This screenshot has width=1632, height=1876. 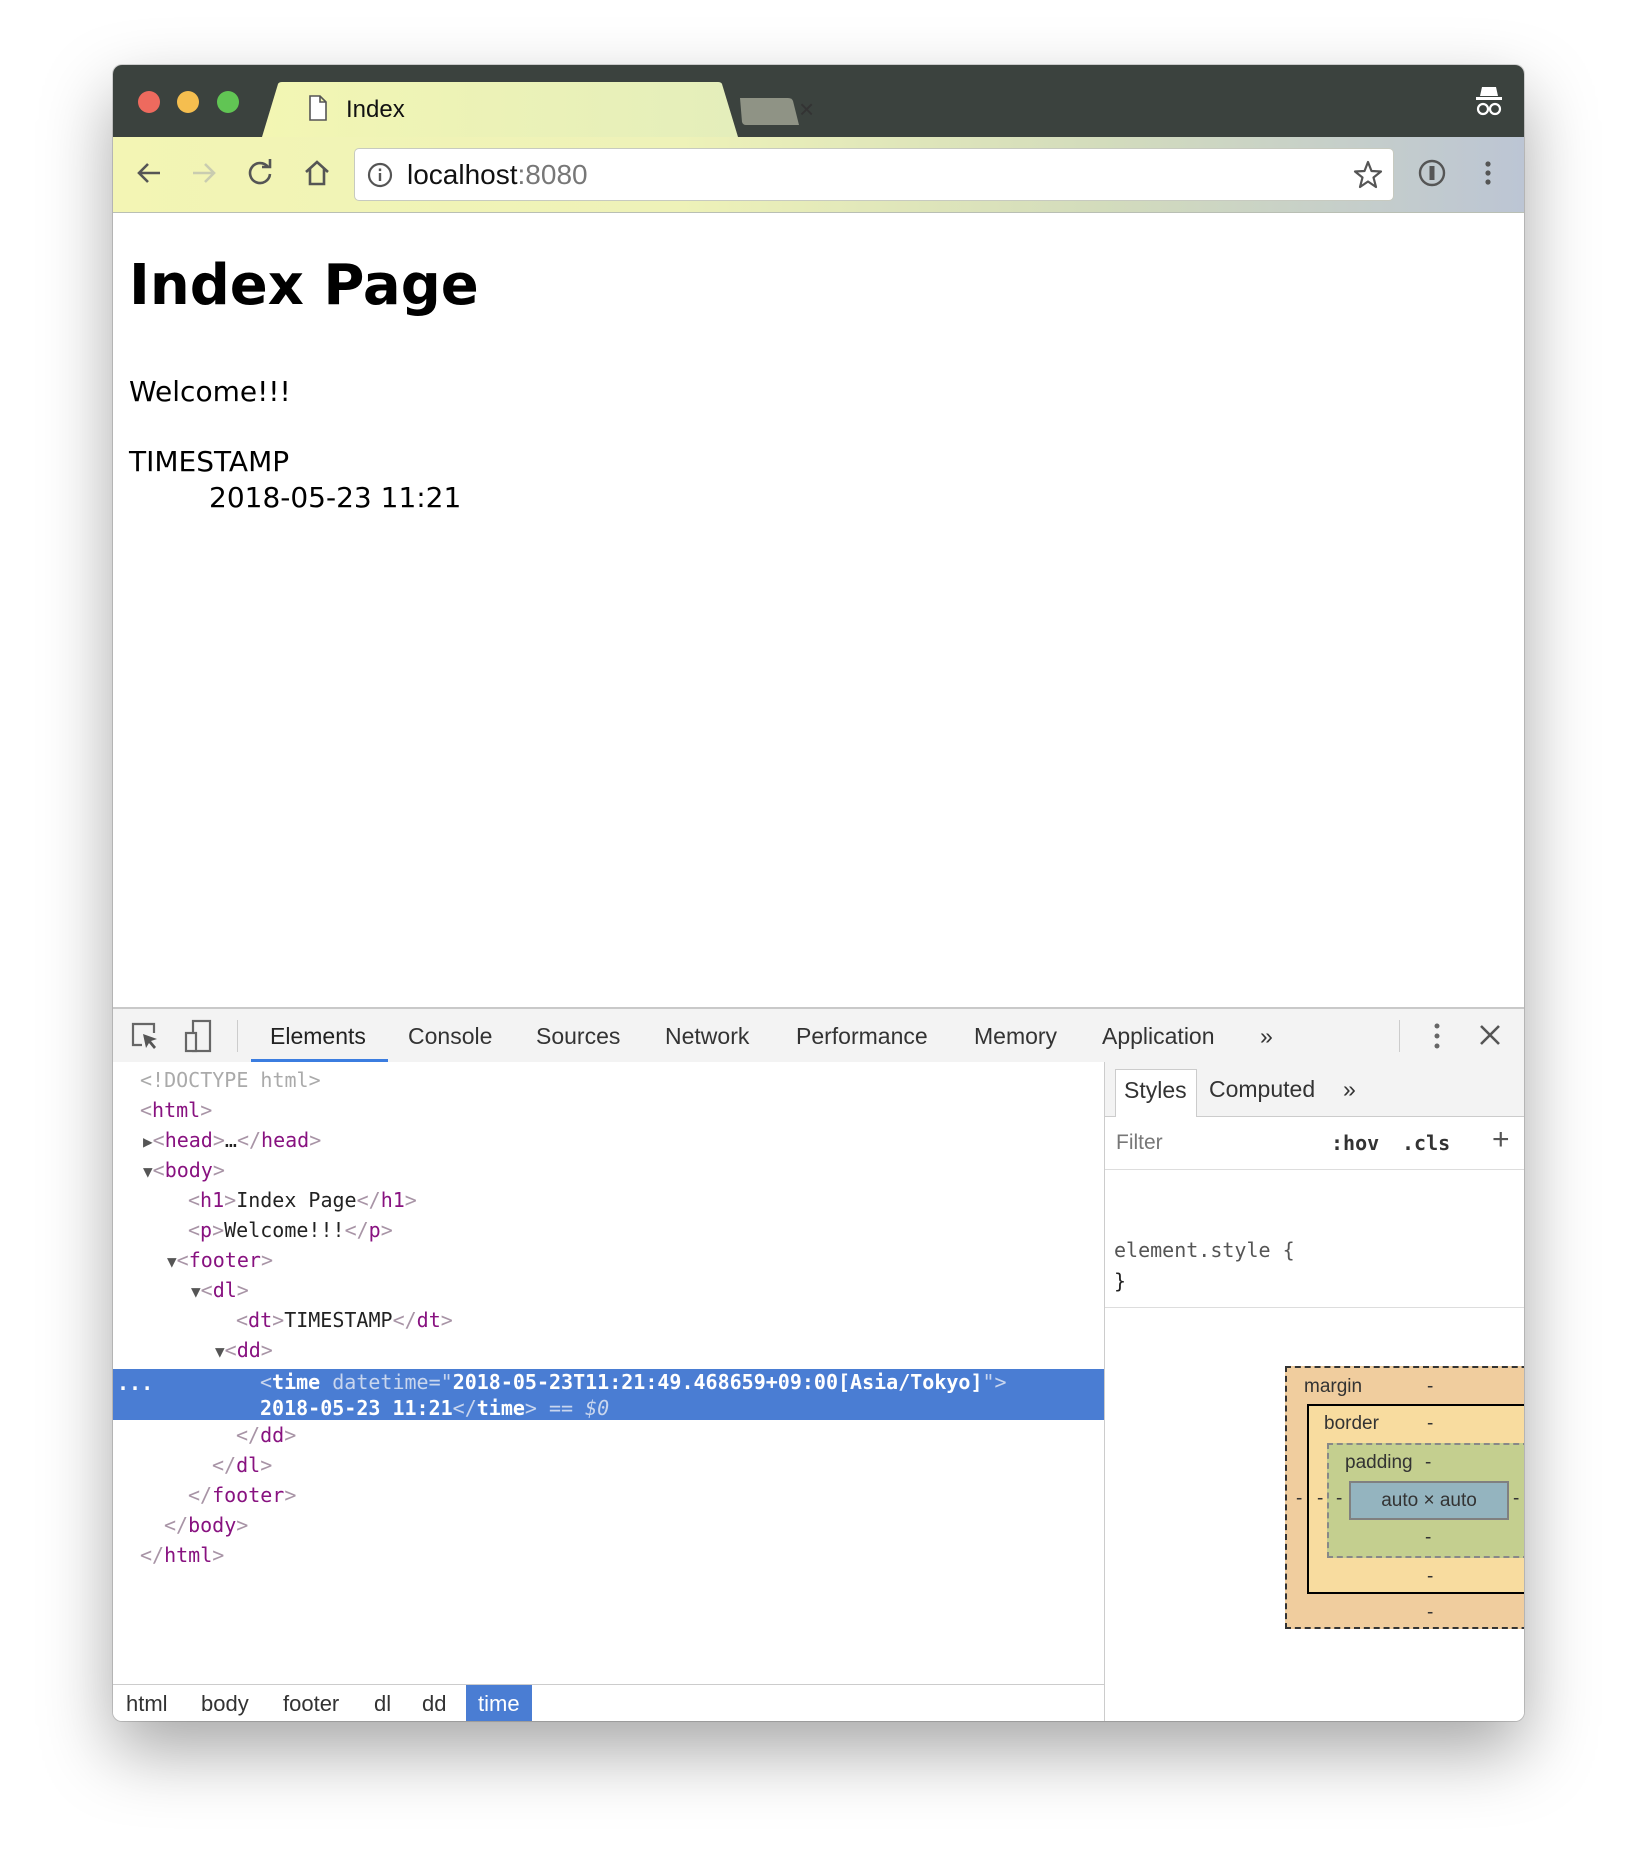 I want to click on divider, so click(x=1314, y=1307).